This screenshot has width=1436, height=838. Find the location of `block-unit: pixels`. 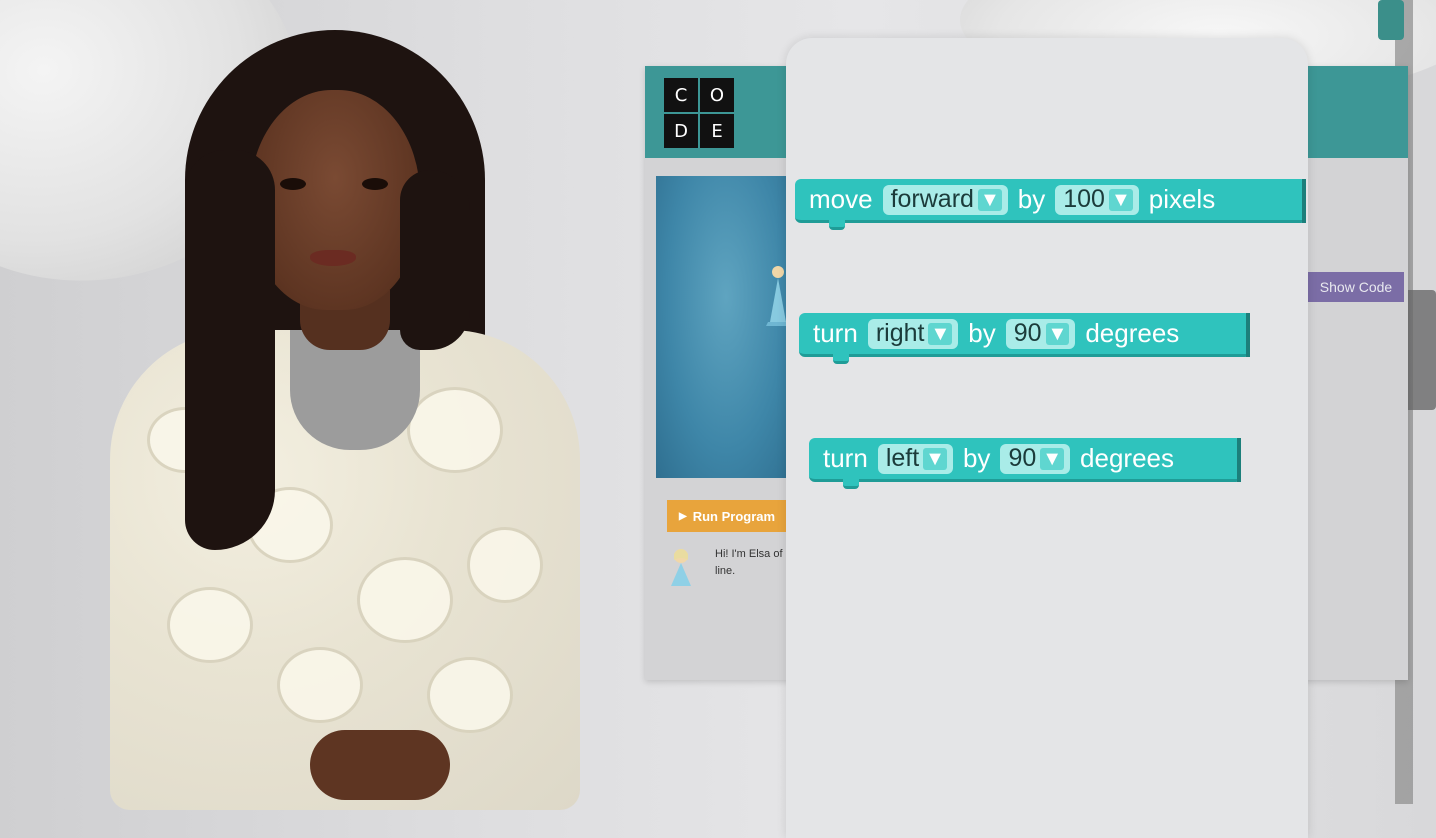

block-unit: pixels is located at coordinates (1182, 199).